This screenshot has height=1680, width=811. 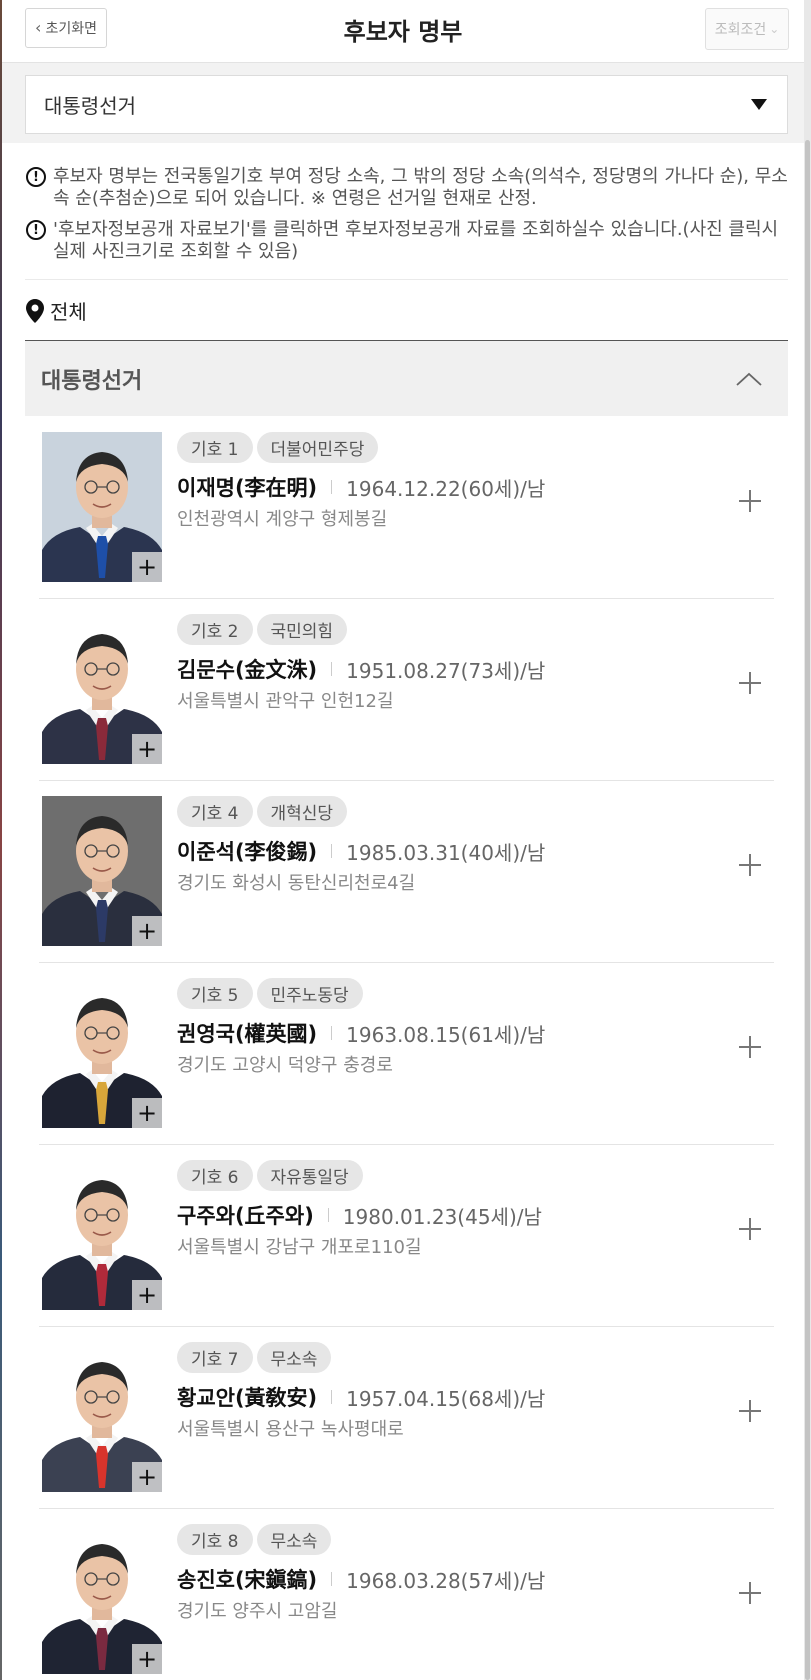 I want to click on candidate-birth-age-sex: 1951.08.27(73세)/남, so click(x=446, y=670).